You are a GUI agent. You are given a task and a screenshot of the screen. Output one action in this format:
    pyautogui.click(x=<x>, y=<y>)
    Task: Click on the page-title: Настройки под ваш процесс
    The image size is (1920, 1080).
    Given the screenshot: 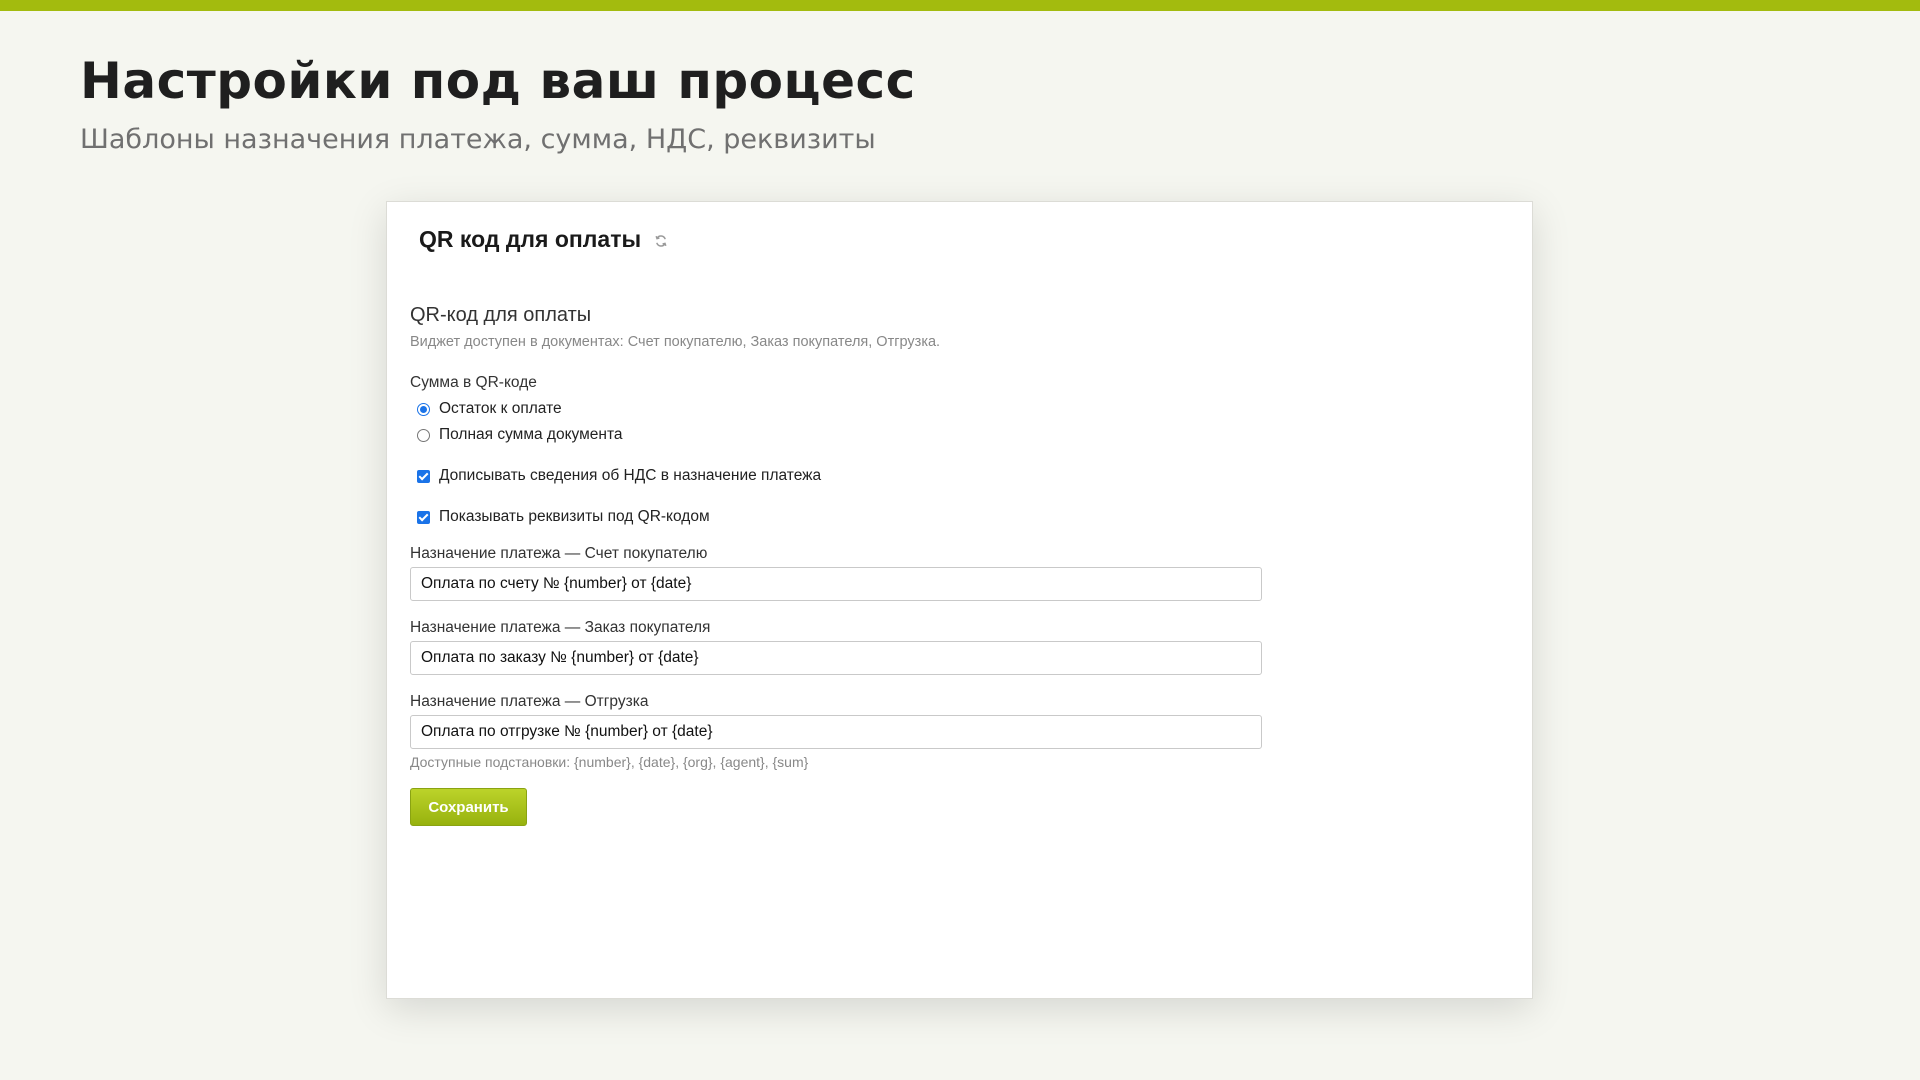 What is the action you would take?
    pyautogui.click(x=498, y=81)
    